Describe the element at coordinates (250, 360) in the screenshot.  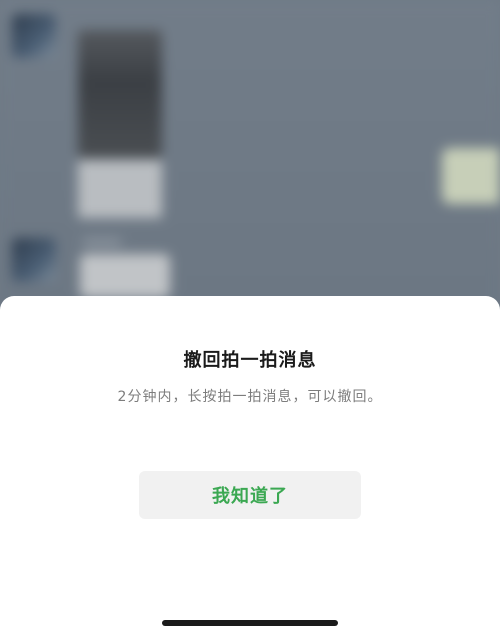
I see `sheet-title: 撤回拍一拍消息` at that location.